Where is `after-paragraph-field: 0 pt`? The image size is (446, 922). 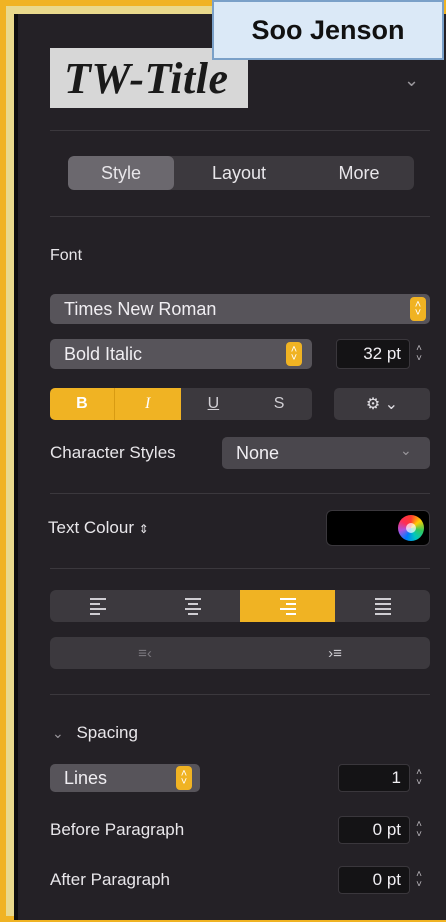
after-paragraph-field: 0 pt is located at coordinates (374, 880).